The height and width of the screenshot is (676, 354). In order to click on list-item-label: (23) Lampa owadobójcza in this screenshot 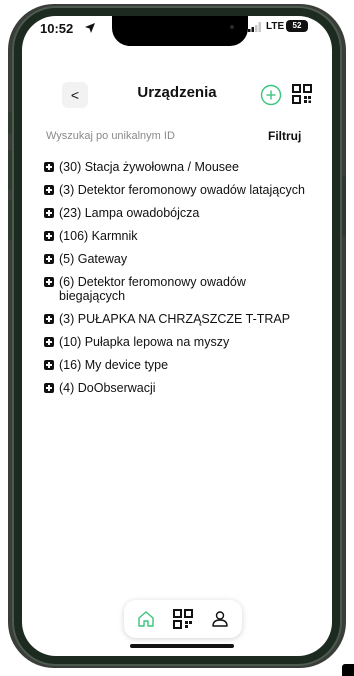, I will do `click(129, 213)`.